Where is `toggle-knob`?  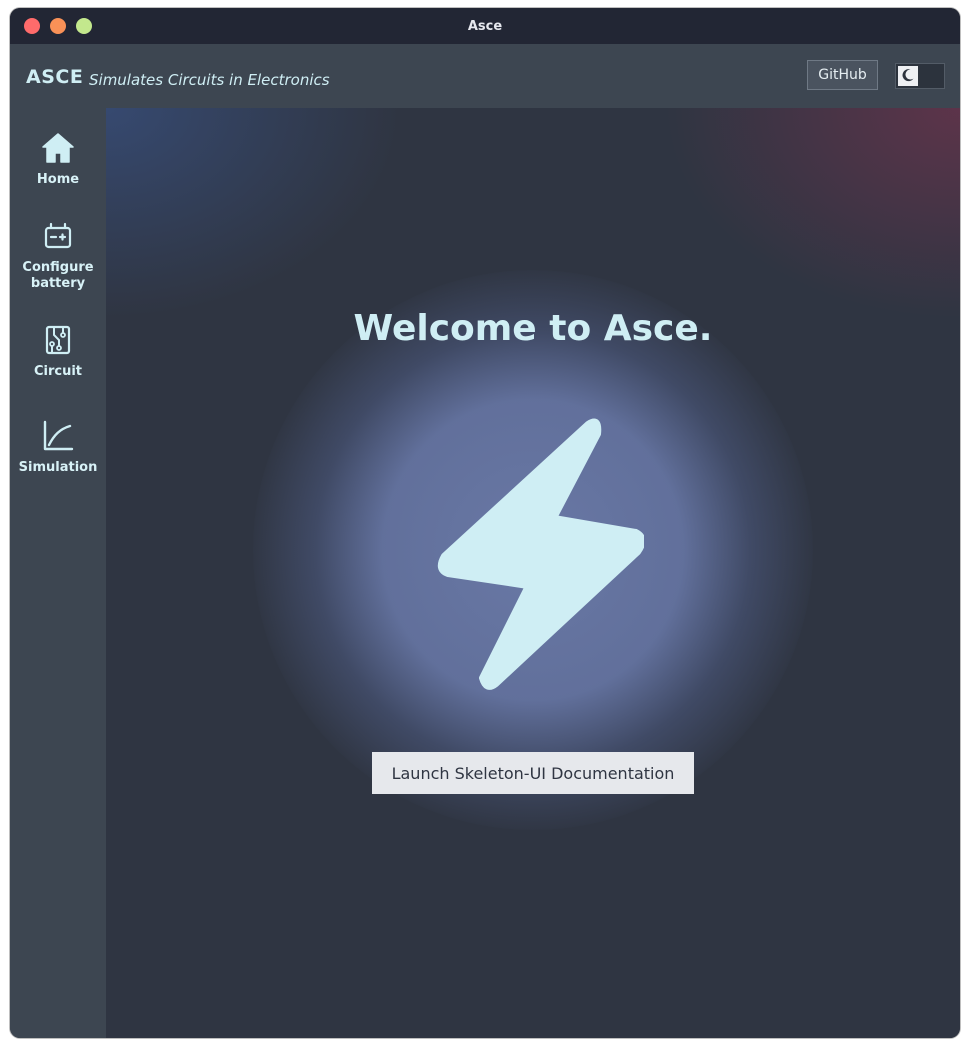
toggle-knob is located at coordinates (908, 76).